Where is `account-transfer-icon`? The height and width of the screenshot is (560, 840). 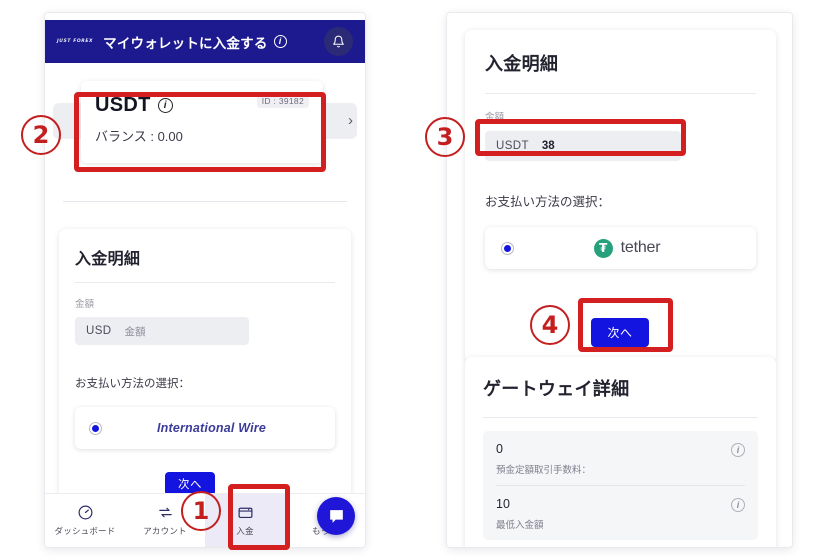 account-transfer-icon is located at coordinates (165, 512).